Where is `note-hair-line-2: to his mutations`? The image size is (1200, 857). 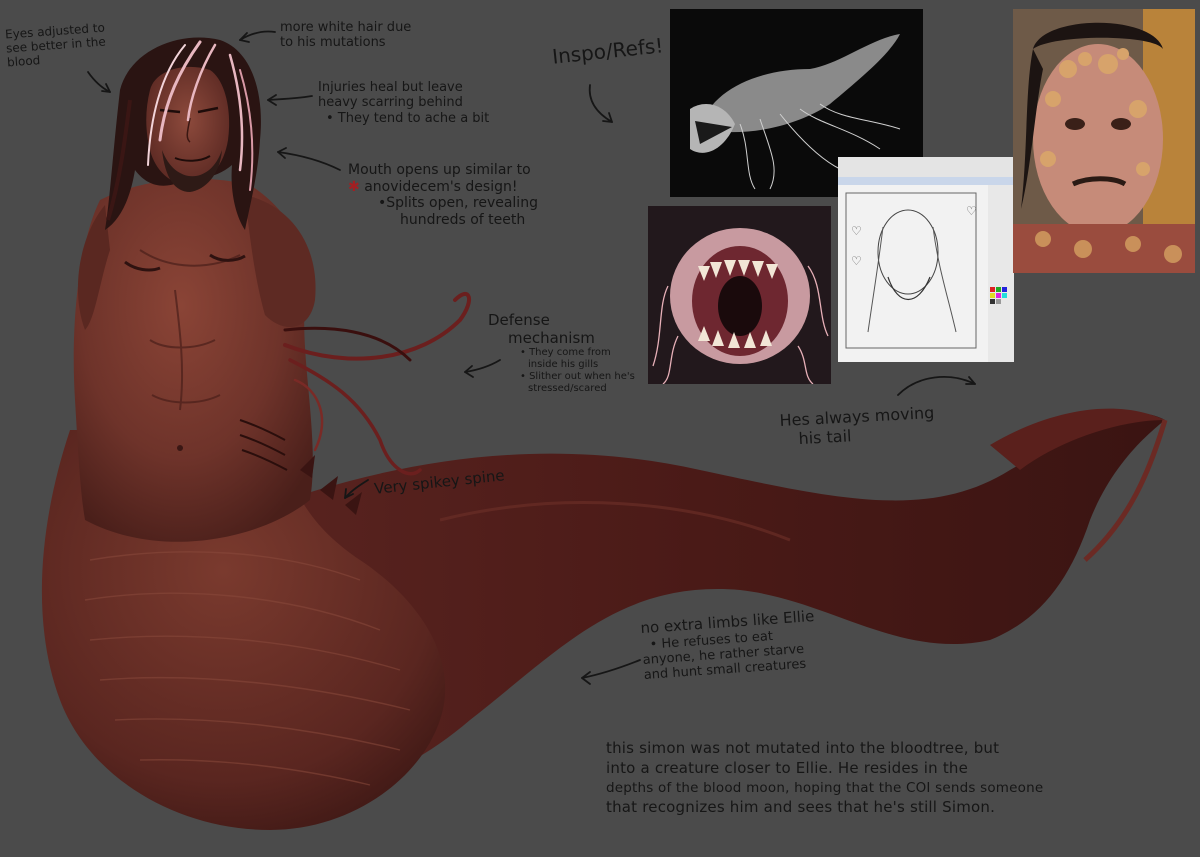
note-hair-line-2: to his mutations is located at coordinates (333, 43).